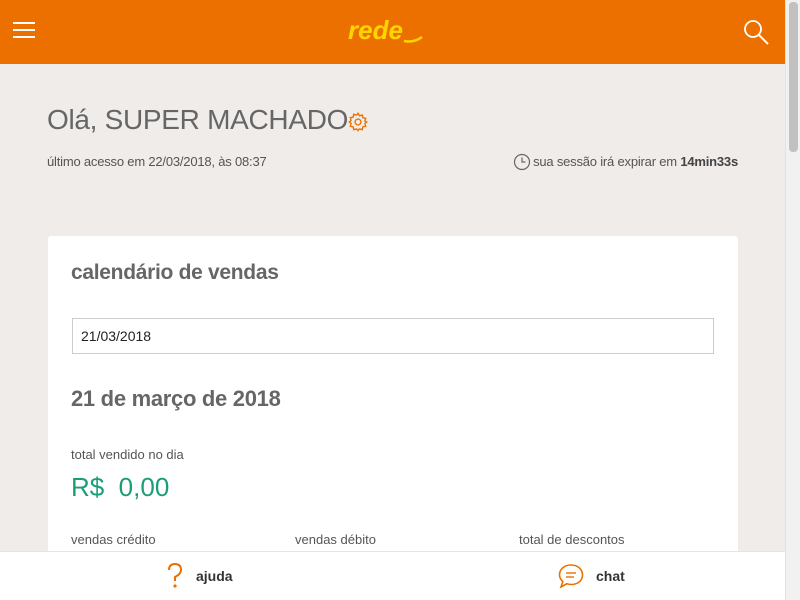  What do you see at coordinates (591, 576) in the screenshot?
I see `chat-button: chat` at bounding box center [591, 576].